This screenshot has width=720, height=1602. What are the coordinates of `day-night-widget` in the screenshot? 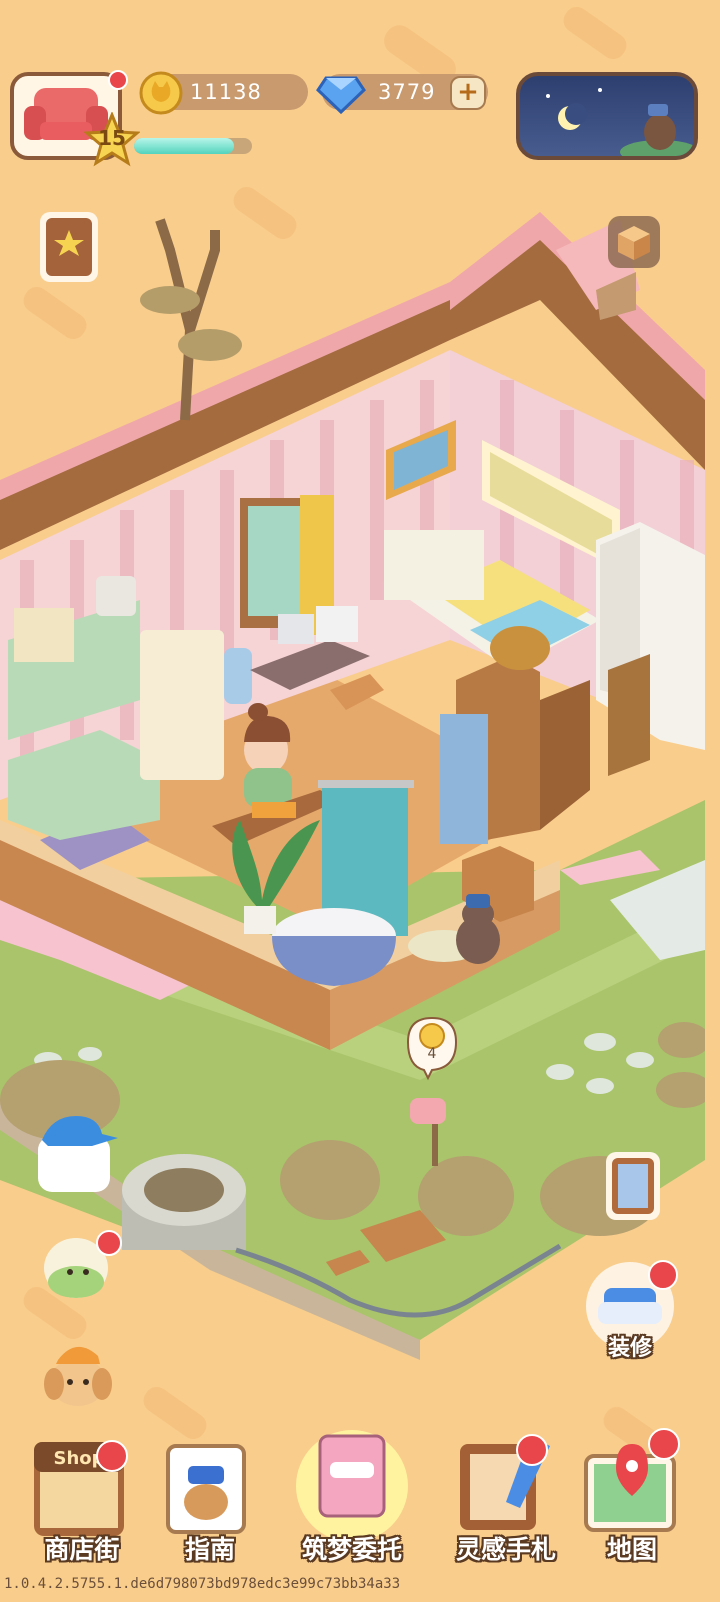 It's located at (607, 116).